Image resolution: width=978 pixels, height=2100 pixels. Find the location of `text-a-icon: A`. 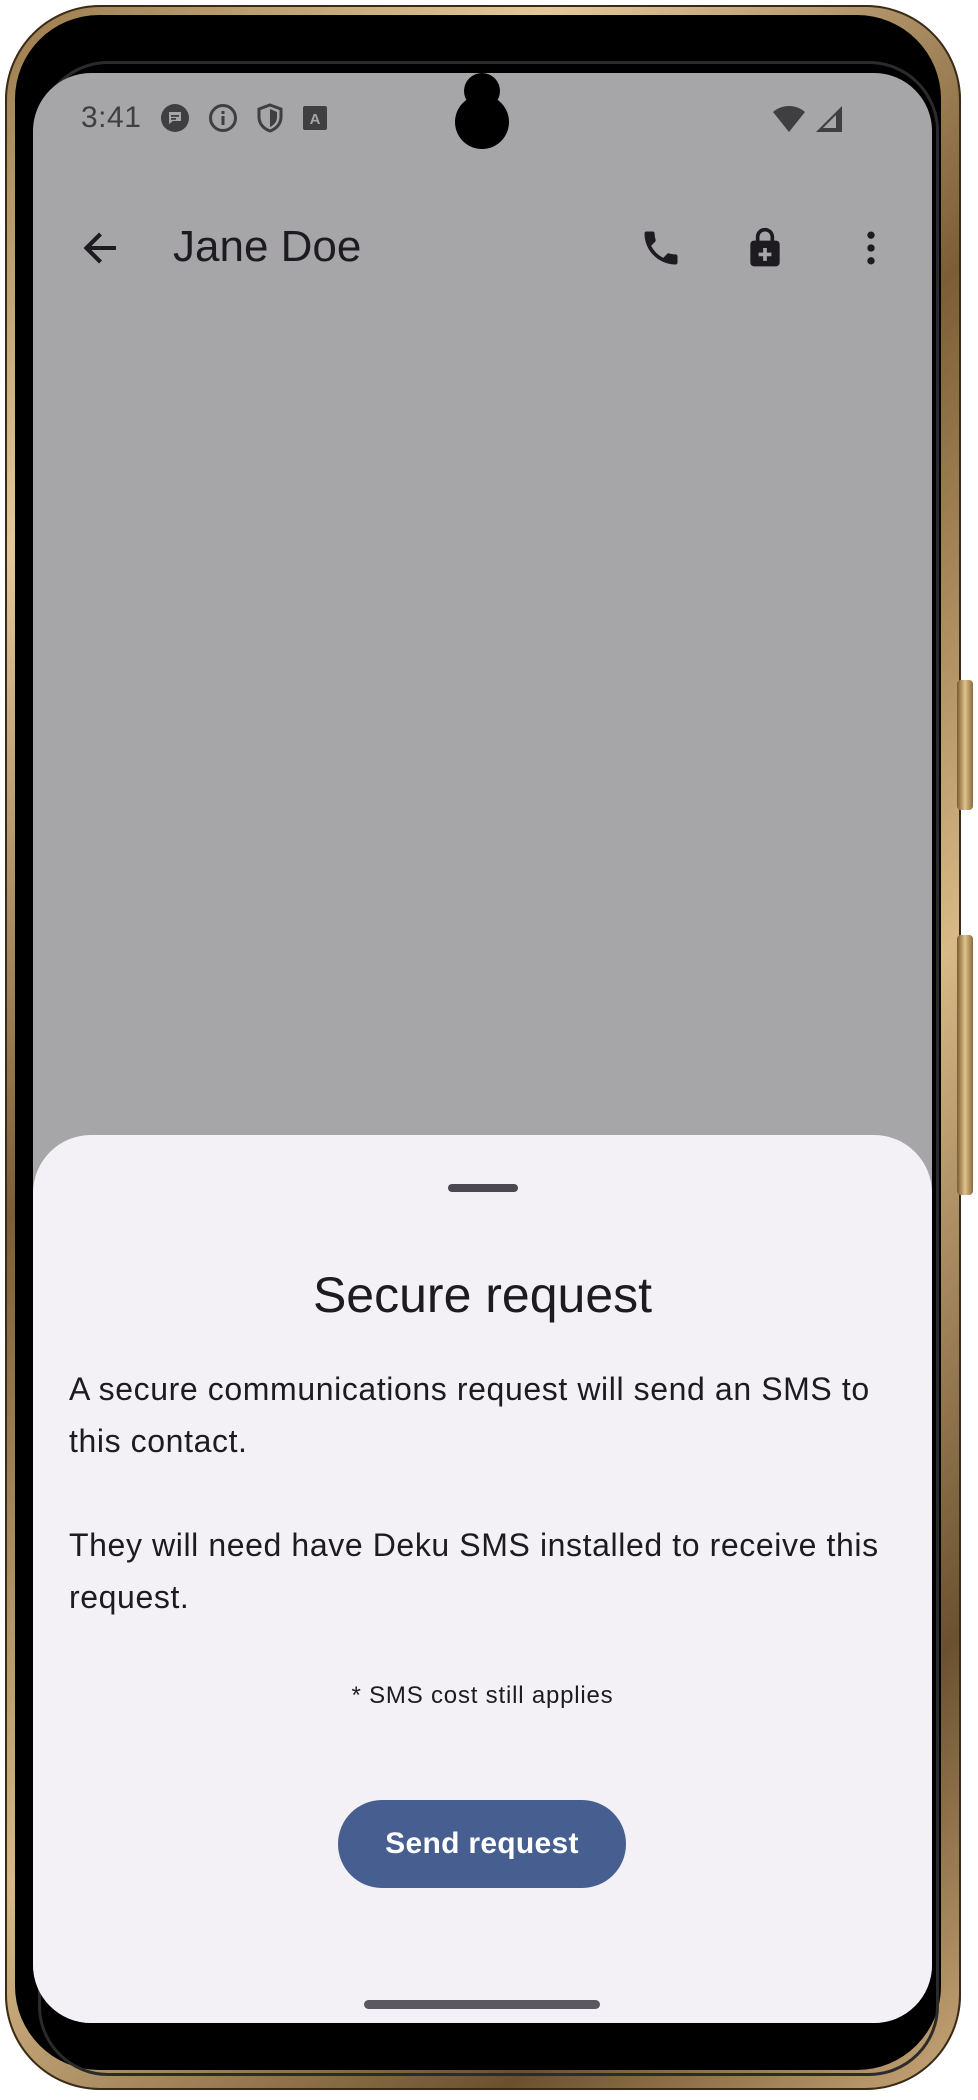

text-a-icon: A is located at coordinates (315, 118).